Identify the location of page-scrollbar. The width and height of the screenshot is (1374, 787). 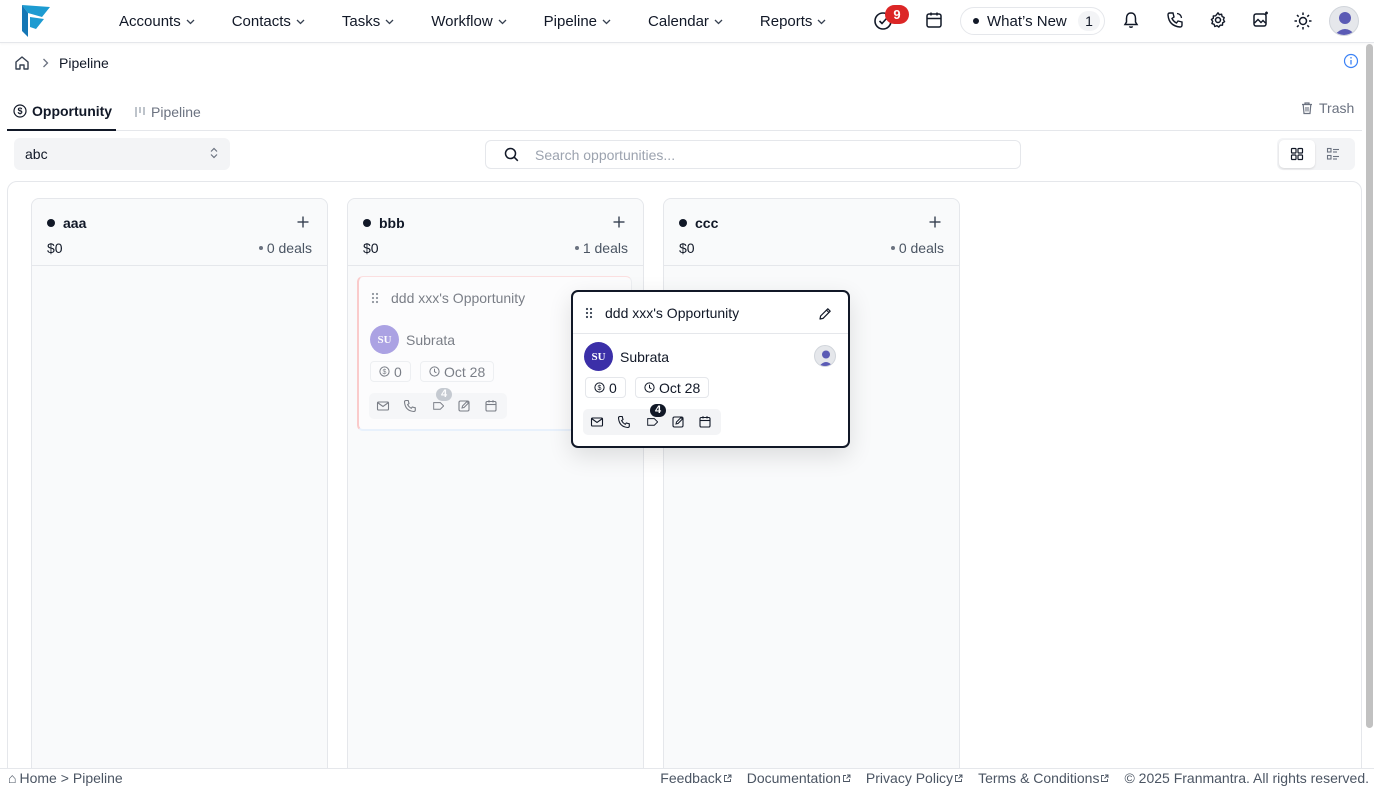
(1369, 386).